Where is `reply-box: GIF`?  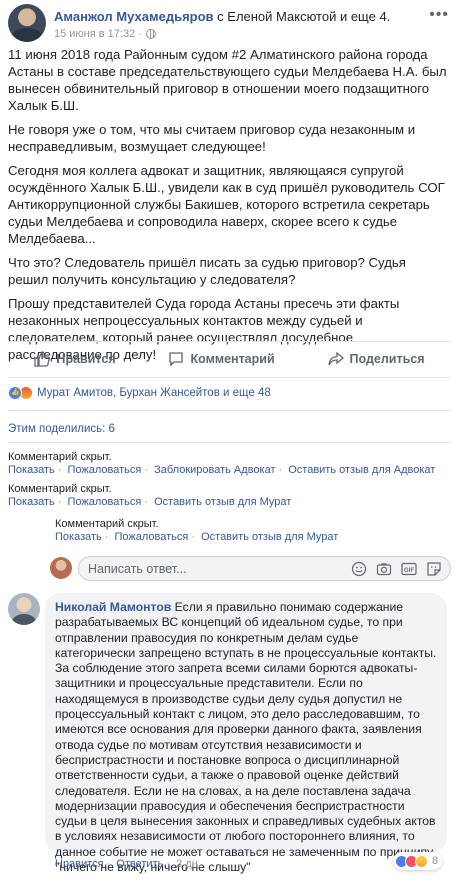 reply-box: GIF is located at coordinates (264, 568).